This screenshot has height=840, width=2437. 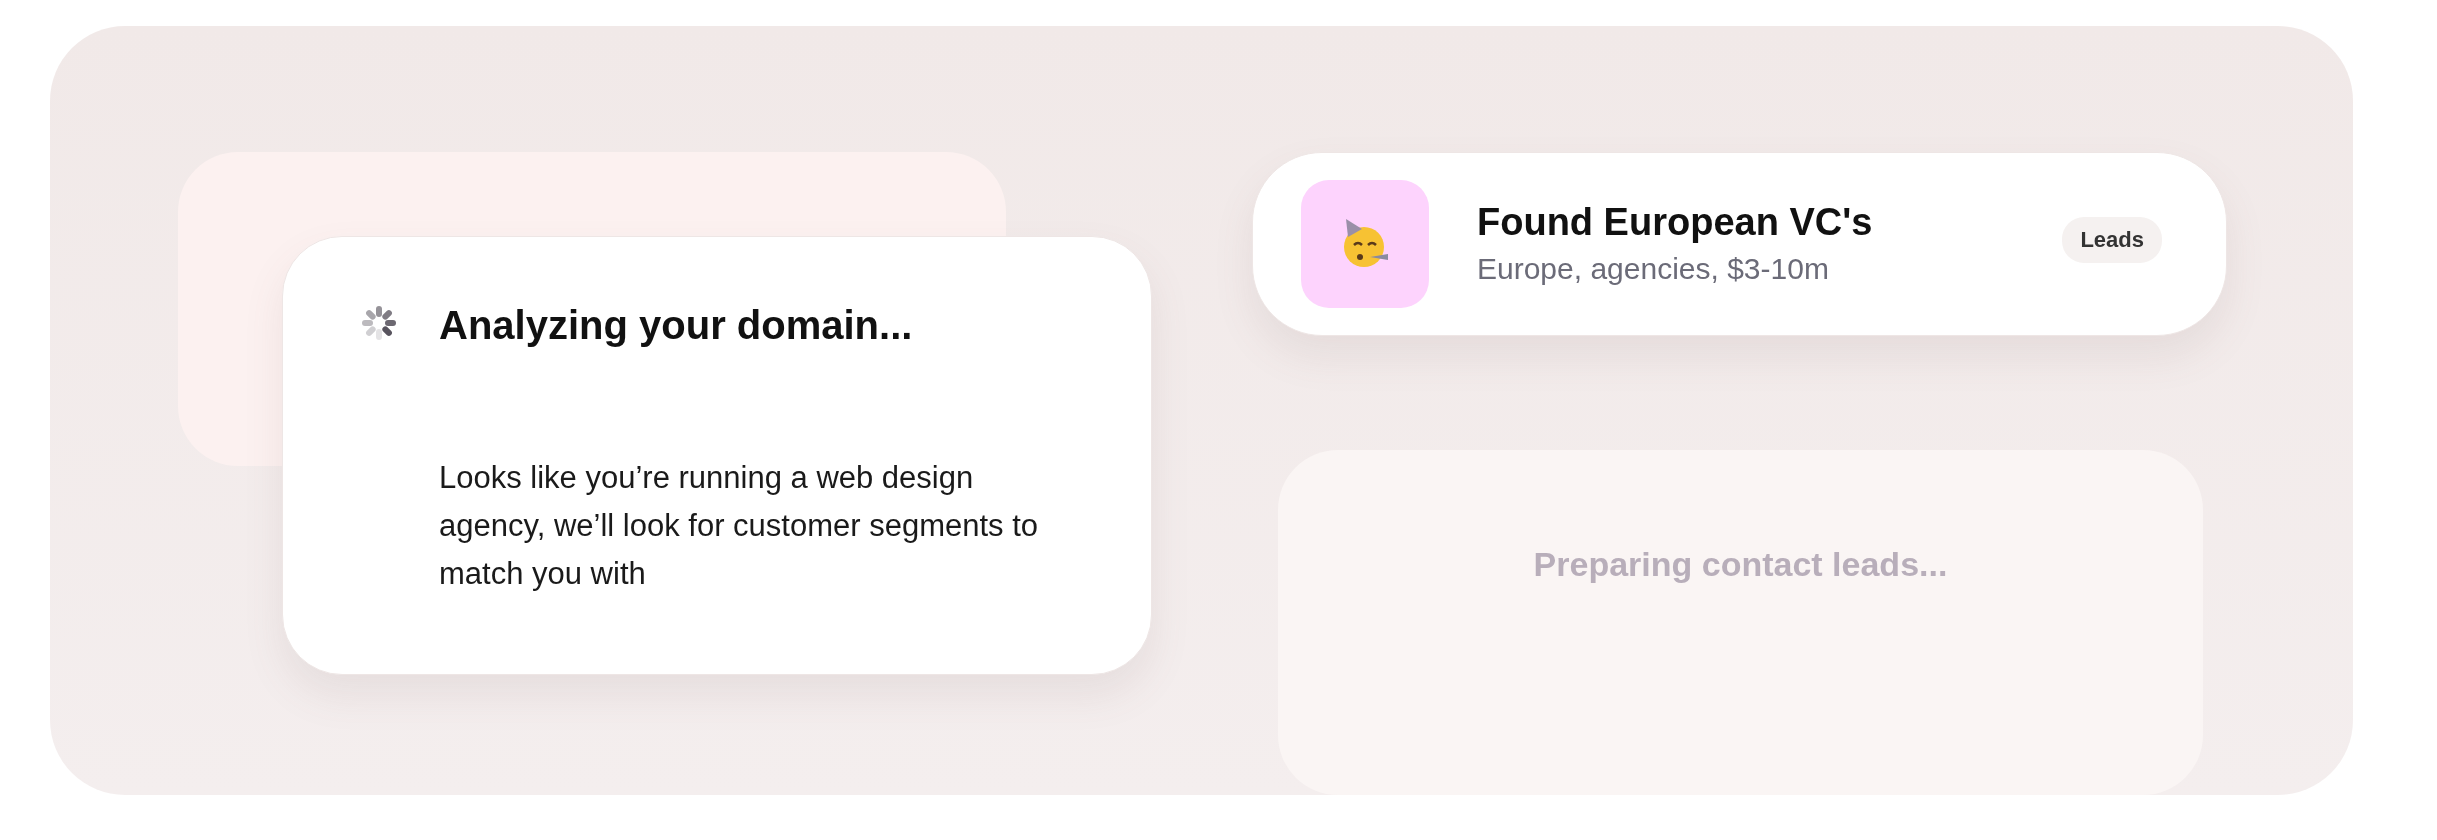 I want to click on result-title: Found European VC's, so click(x=1675, y=223).